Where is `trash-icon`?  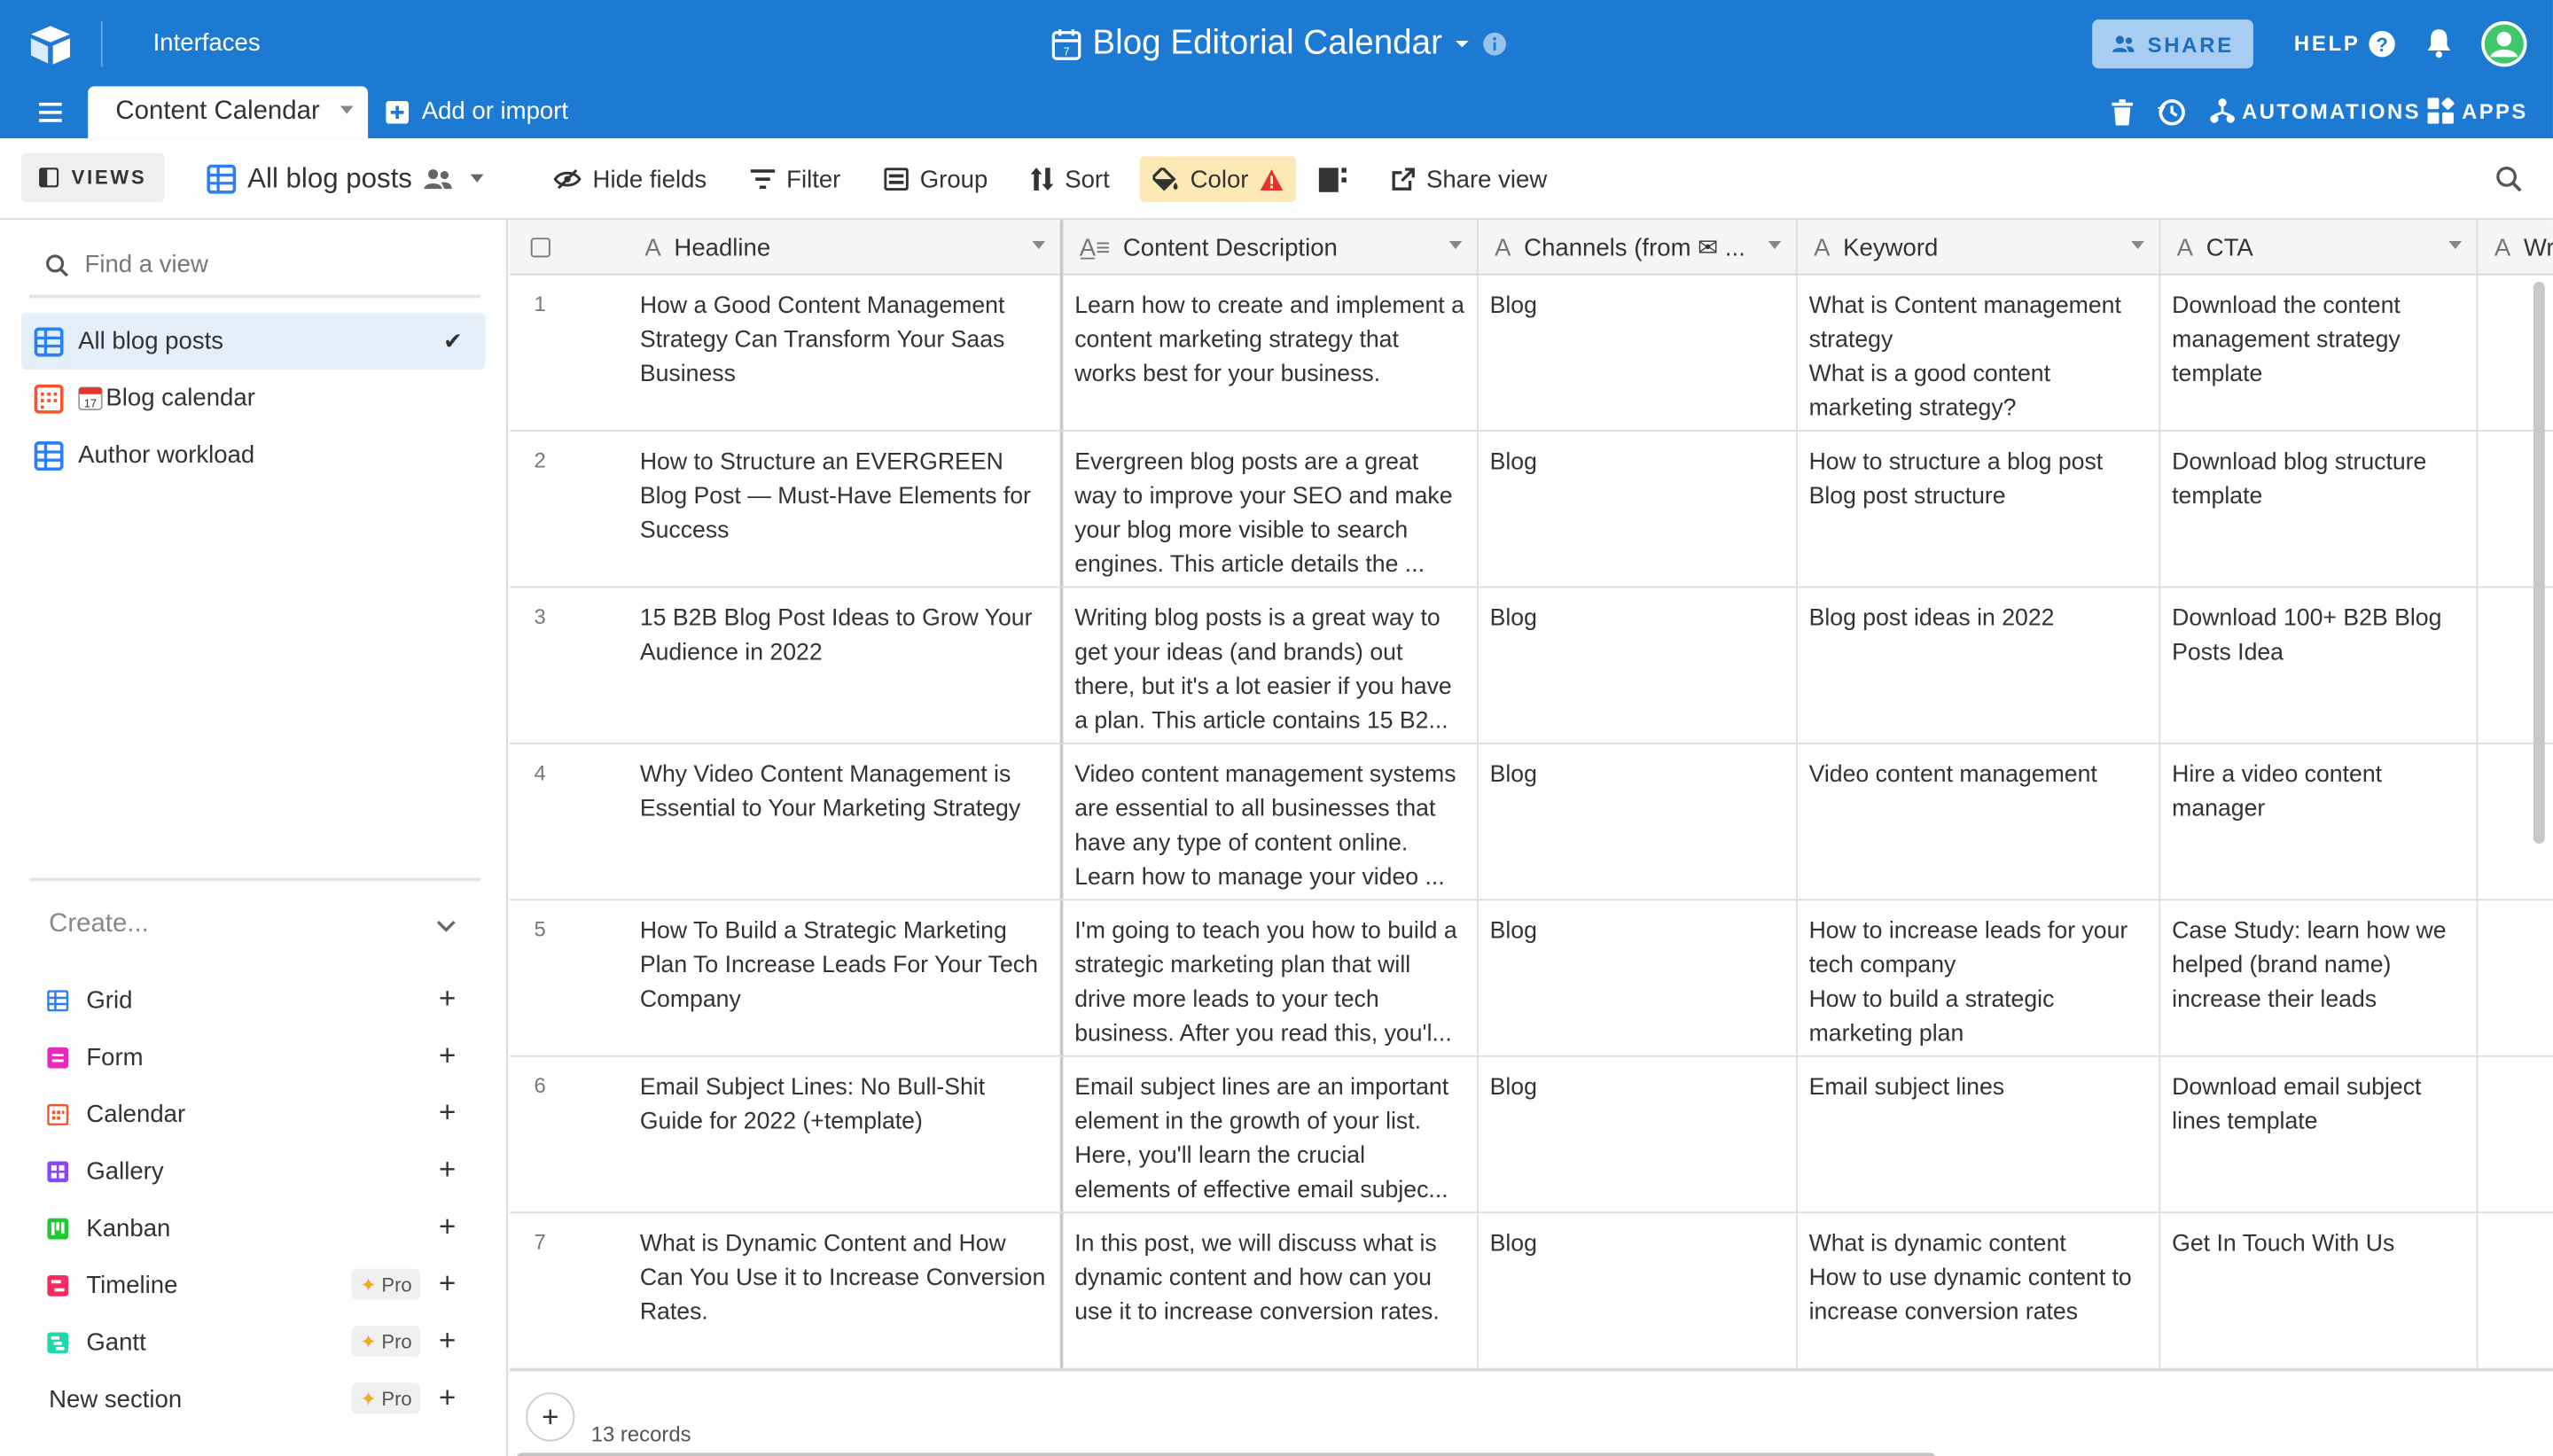 trash-icon is located at coordinates (2123, 112).